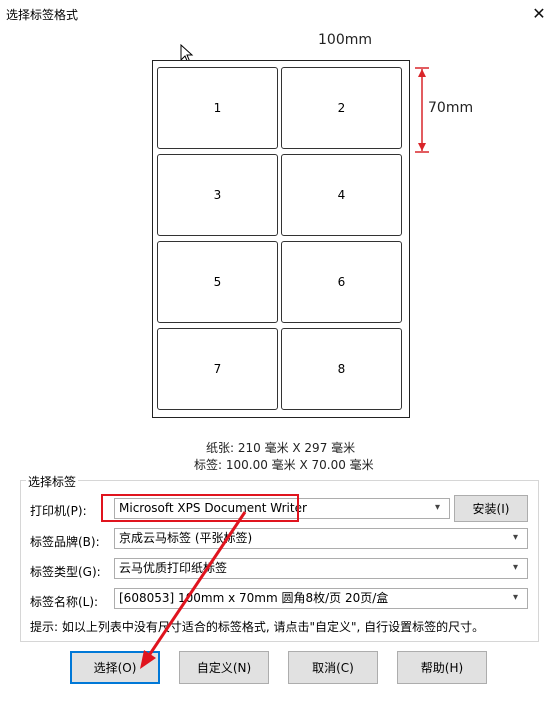 The image size is (559, 703). I want to click on select-button: 选择(O), so click(115, 667).